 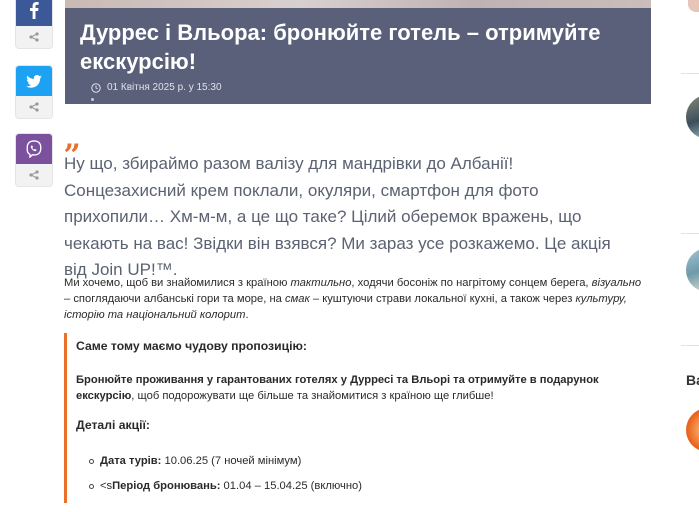 I want to click on share-facebook, so click(x=34, y=24).